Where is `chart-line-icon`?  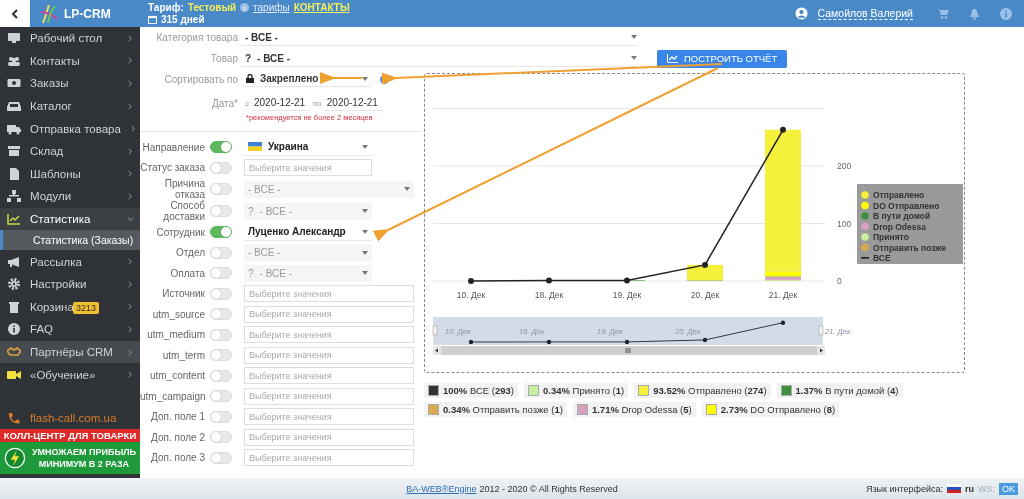
chart-line-icon is located at coordinates (14, 219).